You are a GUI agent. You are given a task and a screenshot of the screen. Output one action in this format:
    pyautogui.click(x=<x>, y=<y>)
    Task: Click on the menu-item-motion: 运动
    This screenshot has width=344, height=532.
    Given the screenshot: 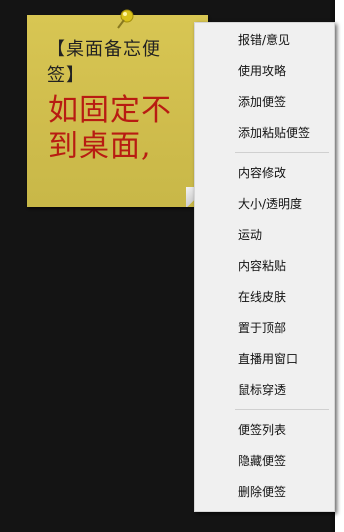 What is the action you would take?
    pyautogui.click(x=264, y=235)
    